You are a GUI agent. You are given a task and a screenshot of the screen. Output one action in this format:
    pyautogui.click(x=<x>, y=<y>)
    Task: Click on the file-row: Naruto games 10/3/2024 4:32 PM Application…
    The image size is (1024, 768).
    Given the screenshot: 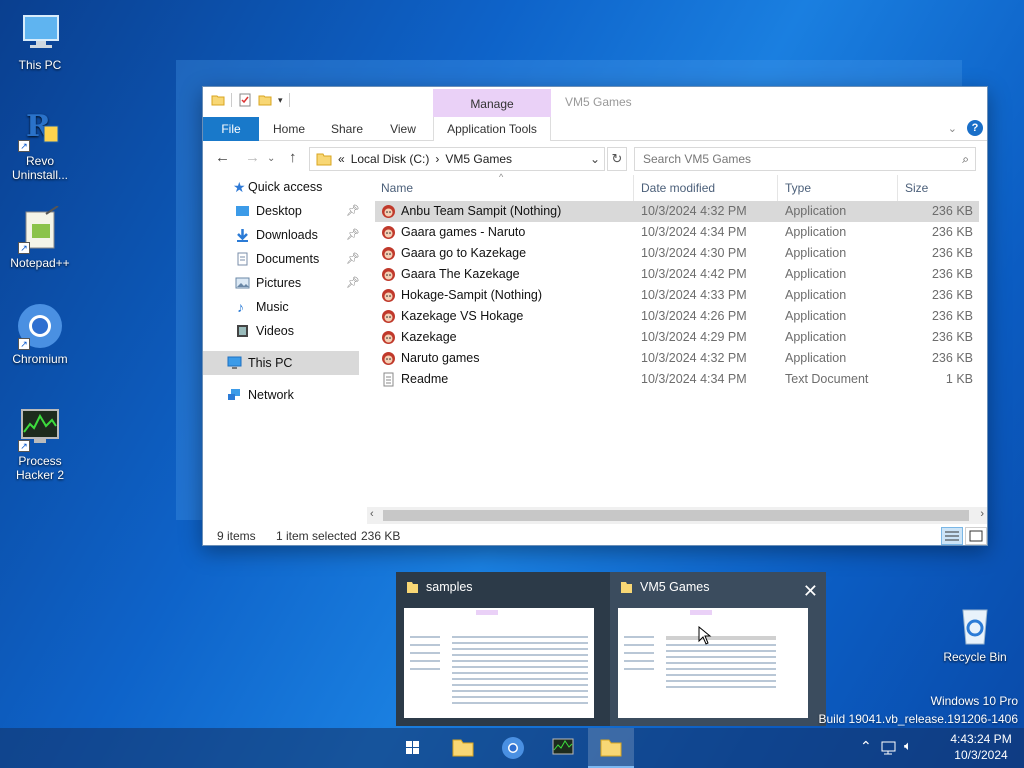 What is the action you would take?
    pyautogui.click(x=677, y=358)
    